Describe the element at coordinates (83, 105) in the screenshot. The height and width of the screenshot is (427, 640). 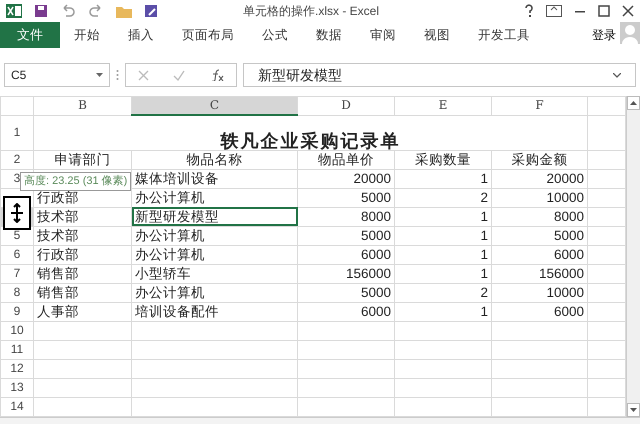
I see `column-header: B` at that location.